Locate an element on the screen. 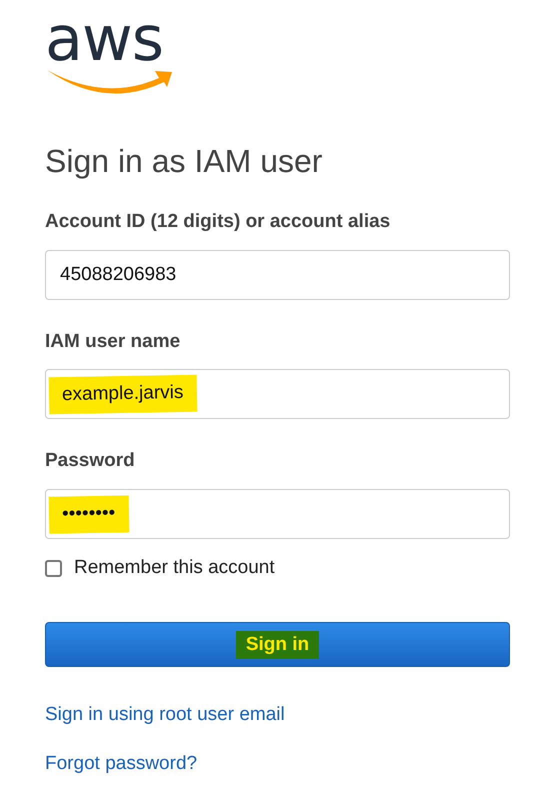 The image size is (541, 799). field-label: Password is located at coordinates (90, 461).